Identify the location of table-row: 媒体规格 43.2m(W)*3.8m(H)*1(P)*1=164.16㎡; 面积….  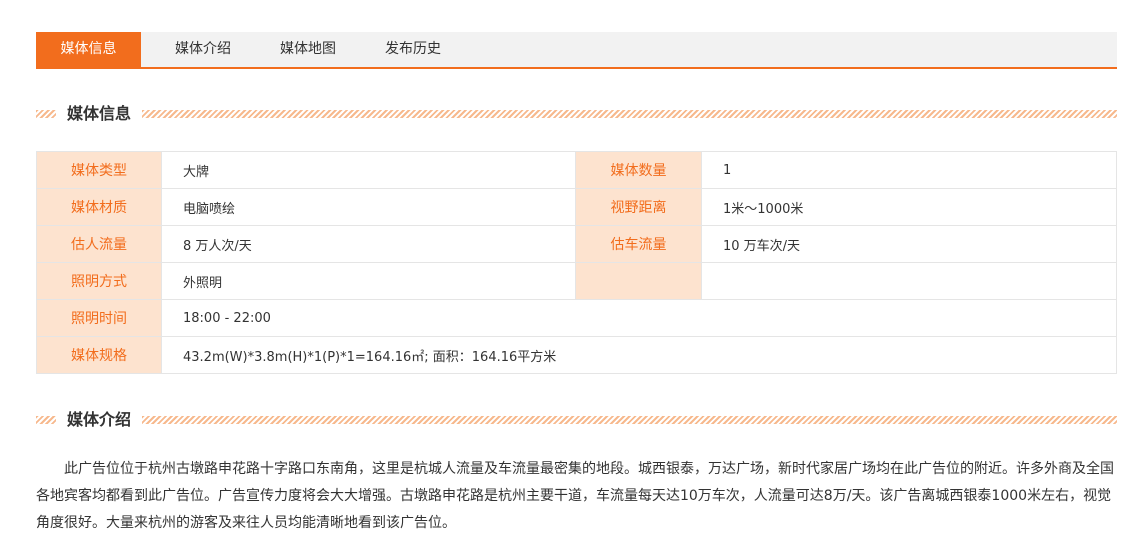
(576, 355).